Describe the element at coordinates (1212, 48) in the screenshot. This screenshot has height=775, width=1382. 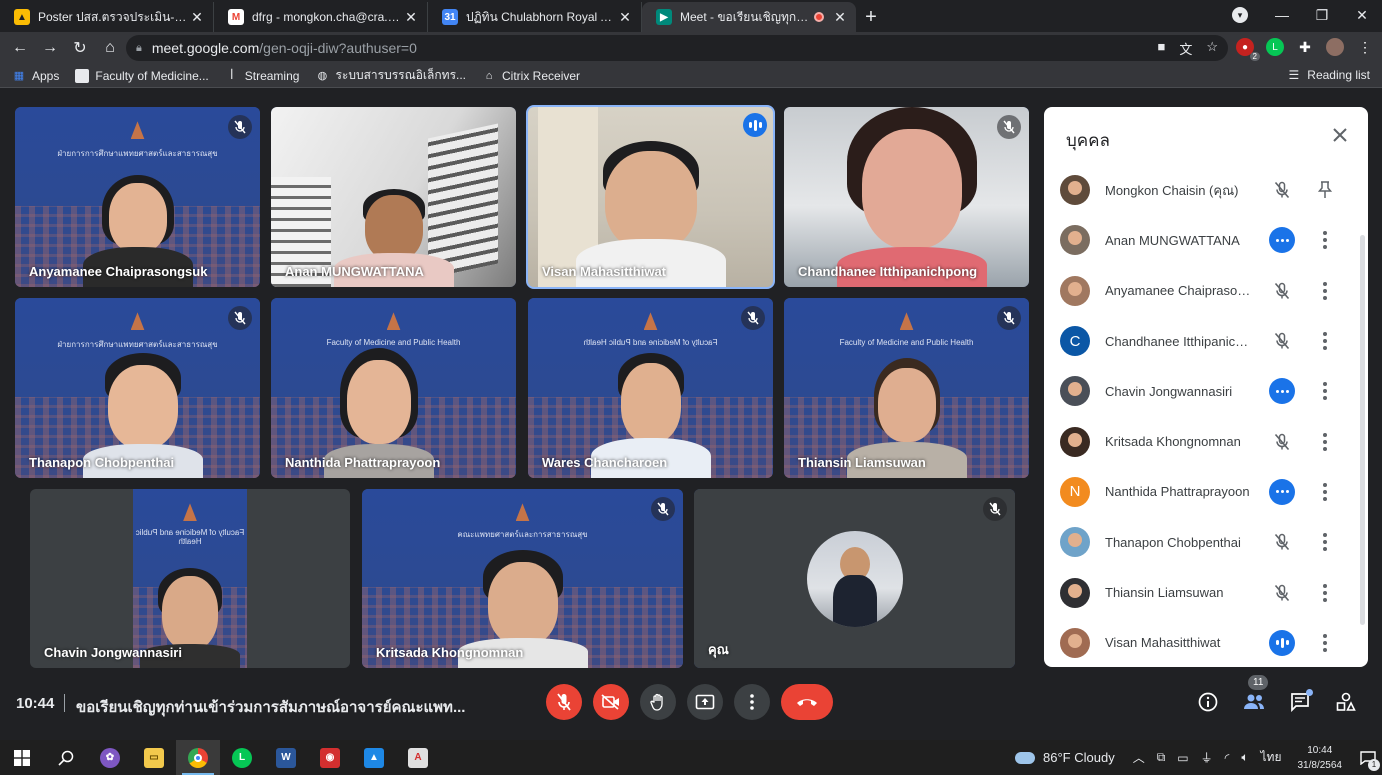
I see `bookmark-star-icon: ☆` at that location.